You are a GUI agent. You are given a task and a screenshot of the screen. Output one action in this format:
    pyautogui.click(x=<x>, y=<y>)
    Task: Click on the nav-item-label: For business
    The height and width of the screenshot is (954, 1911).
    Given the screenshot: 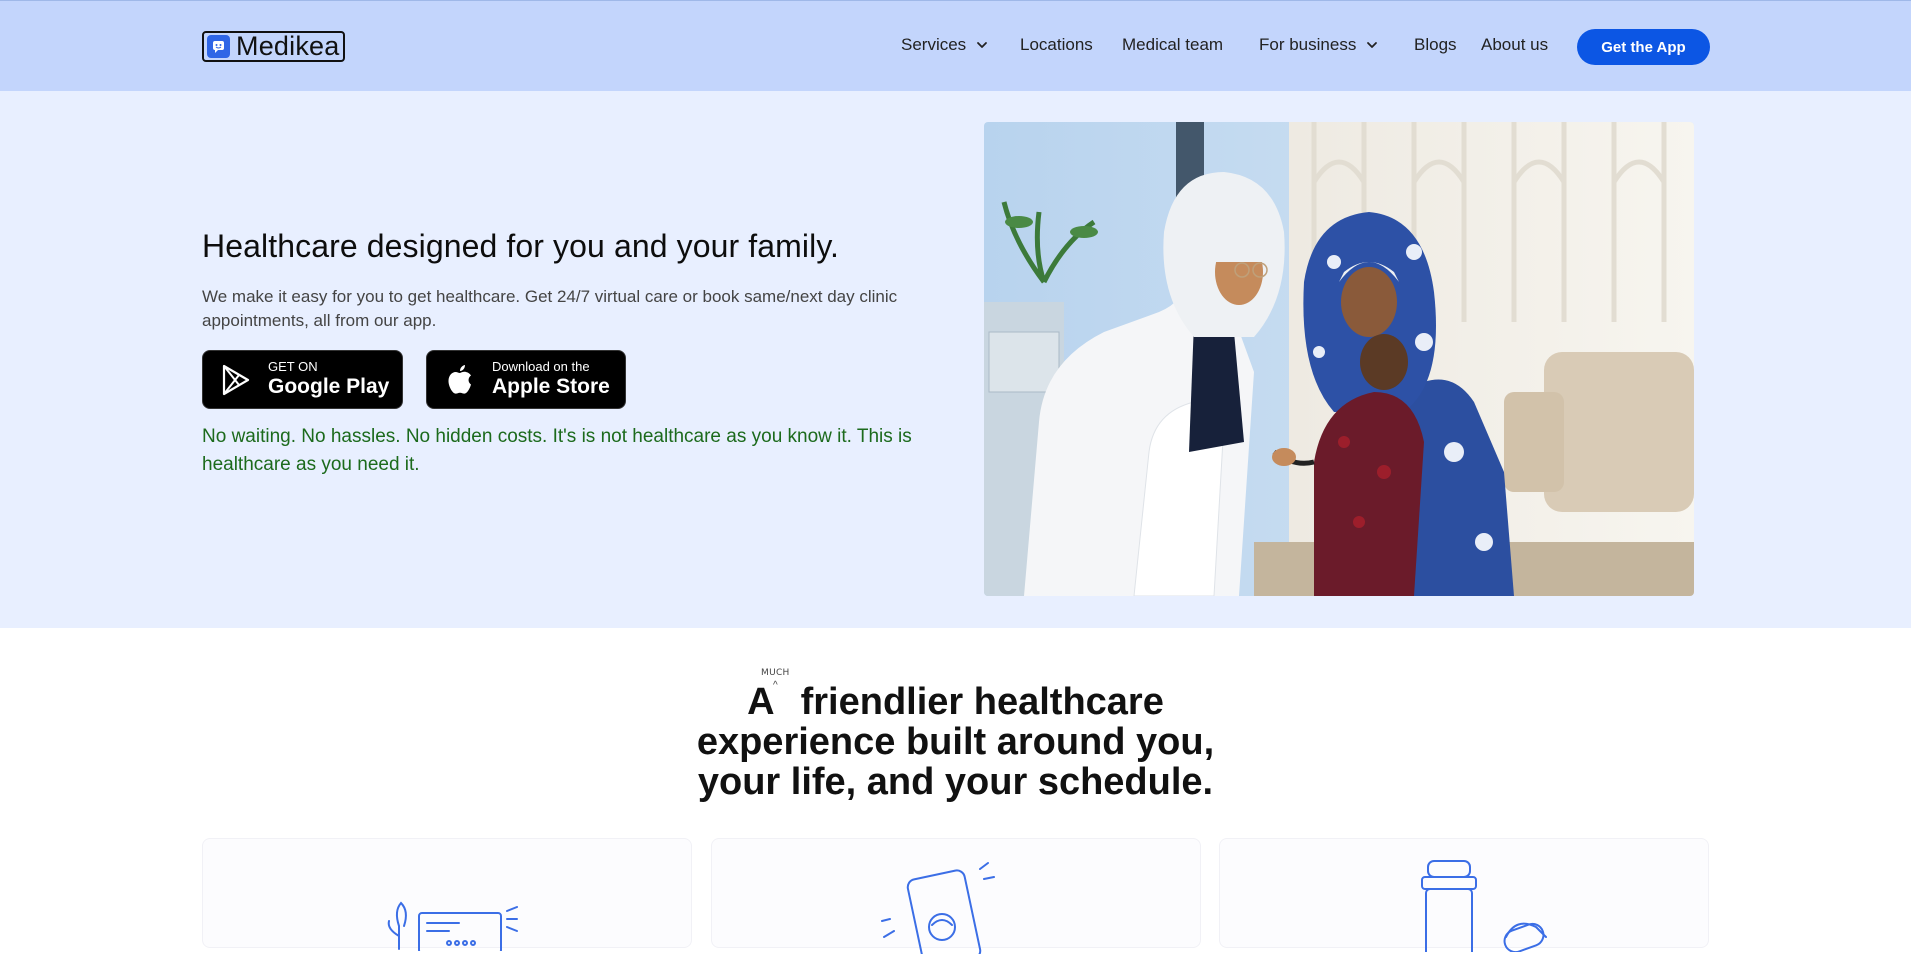 What is the action you would take?
    pyautogui.click(x=1308, y=44)
    